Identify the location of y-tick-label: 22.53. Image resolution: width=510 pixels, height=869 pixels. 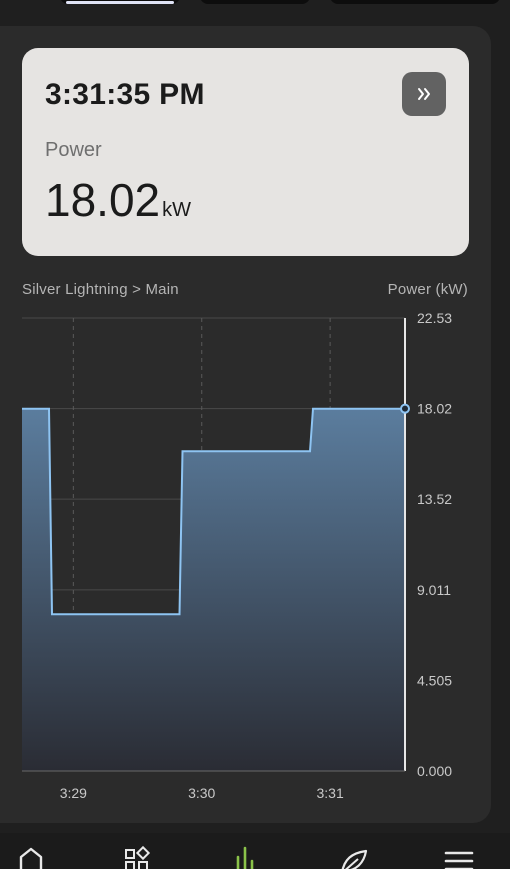
(434, 318).